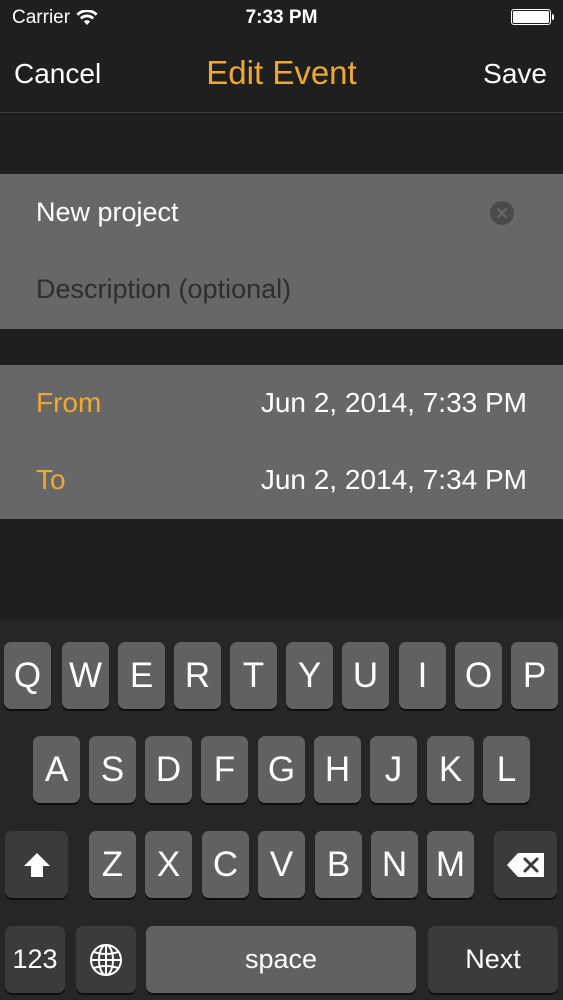 This screenshot has width=563, height=1000. I want to click on key-s: S, so click(112, 769).